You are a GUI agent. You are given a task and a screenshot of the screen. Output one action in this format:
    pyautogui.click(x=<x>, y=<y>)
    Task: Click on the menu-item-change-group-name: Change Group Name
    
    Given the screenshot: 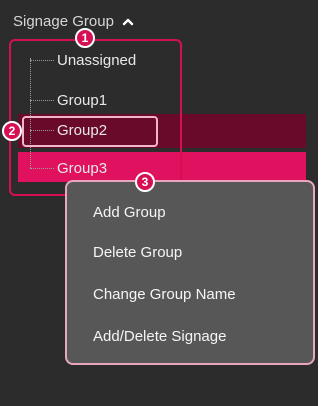 What is the action you would take?
    pyautogui.click(x=164, y=294)
    